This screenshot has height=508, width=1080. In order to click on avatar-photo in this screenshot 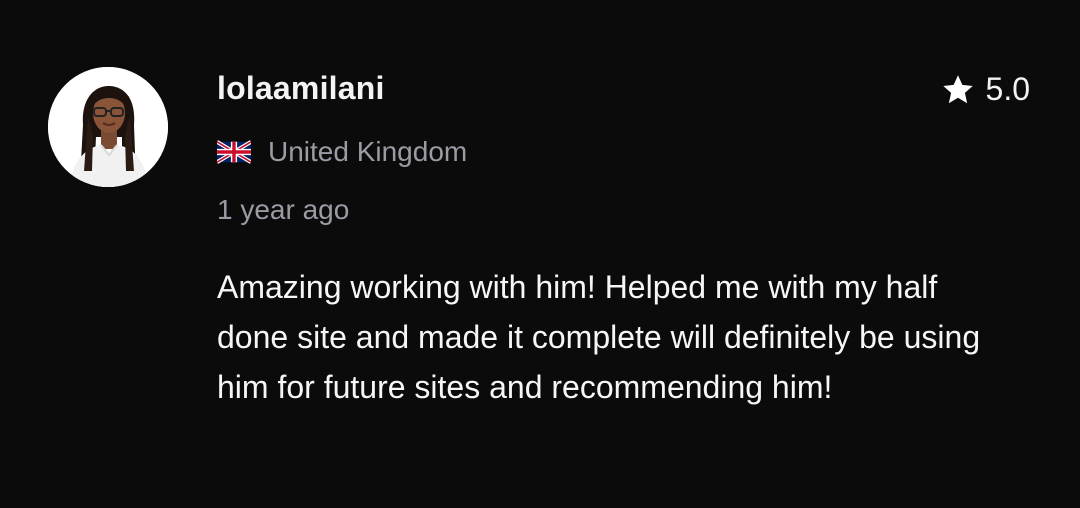, I will do `click(108, 127)`.